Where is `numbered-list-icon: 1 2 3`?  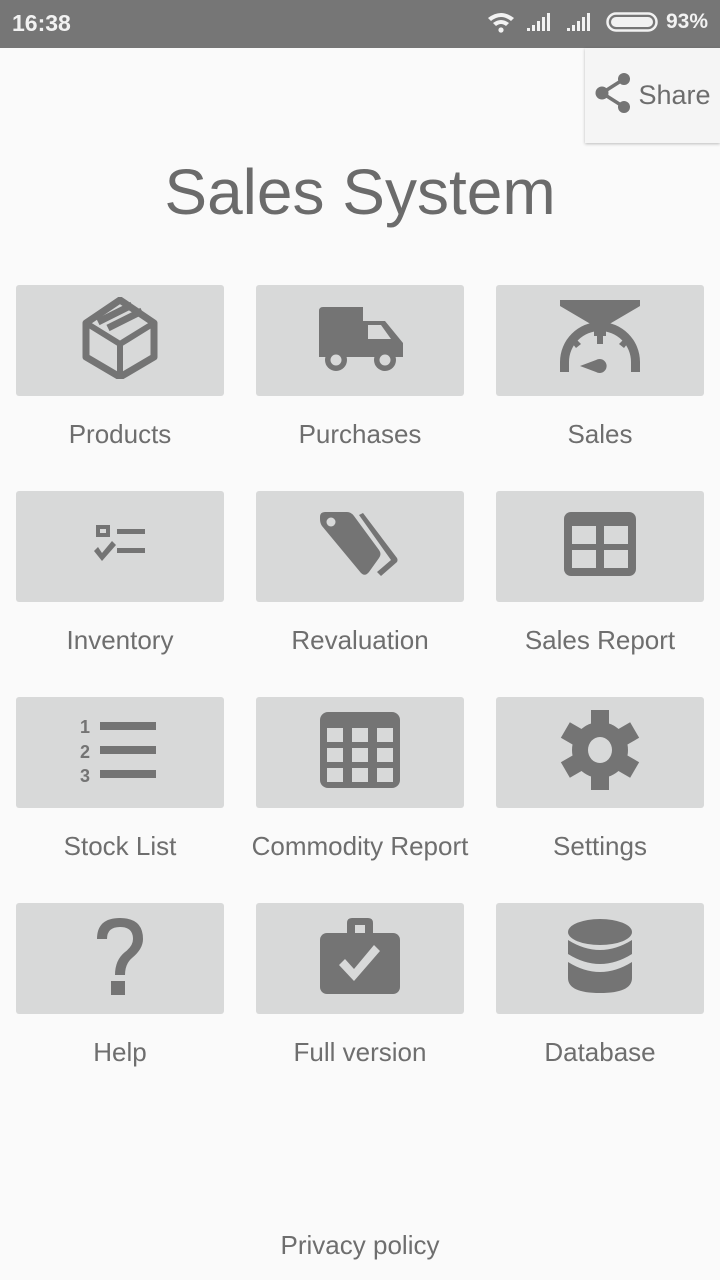
numbered-list-icon: 1 2 3 is located at coordinates (120, 752).